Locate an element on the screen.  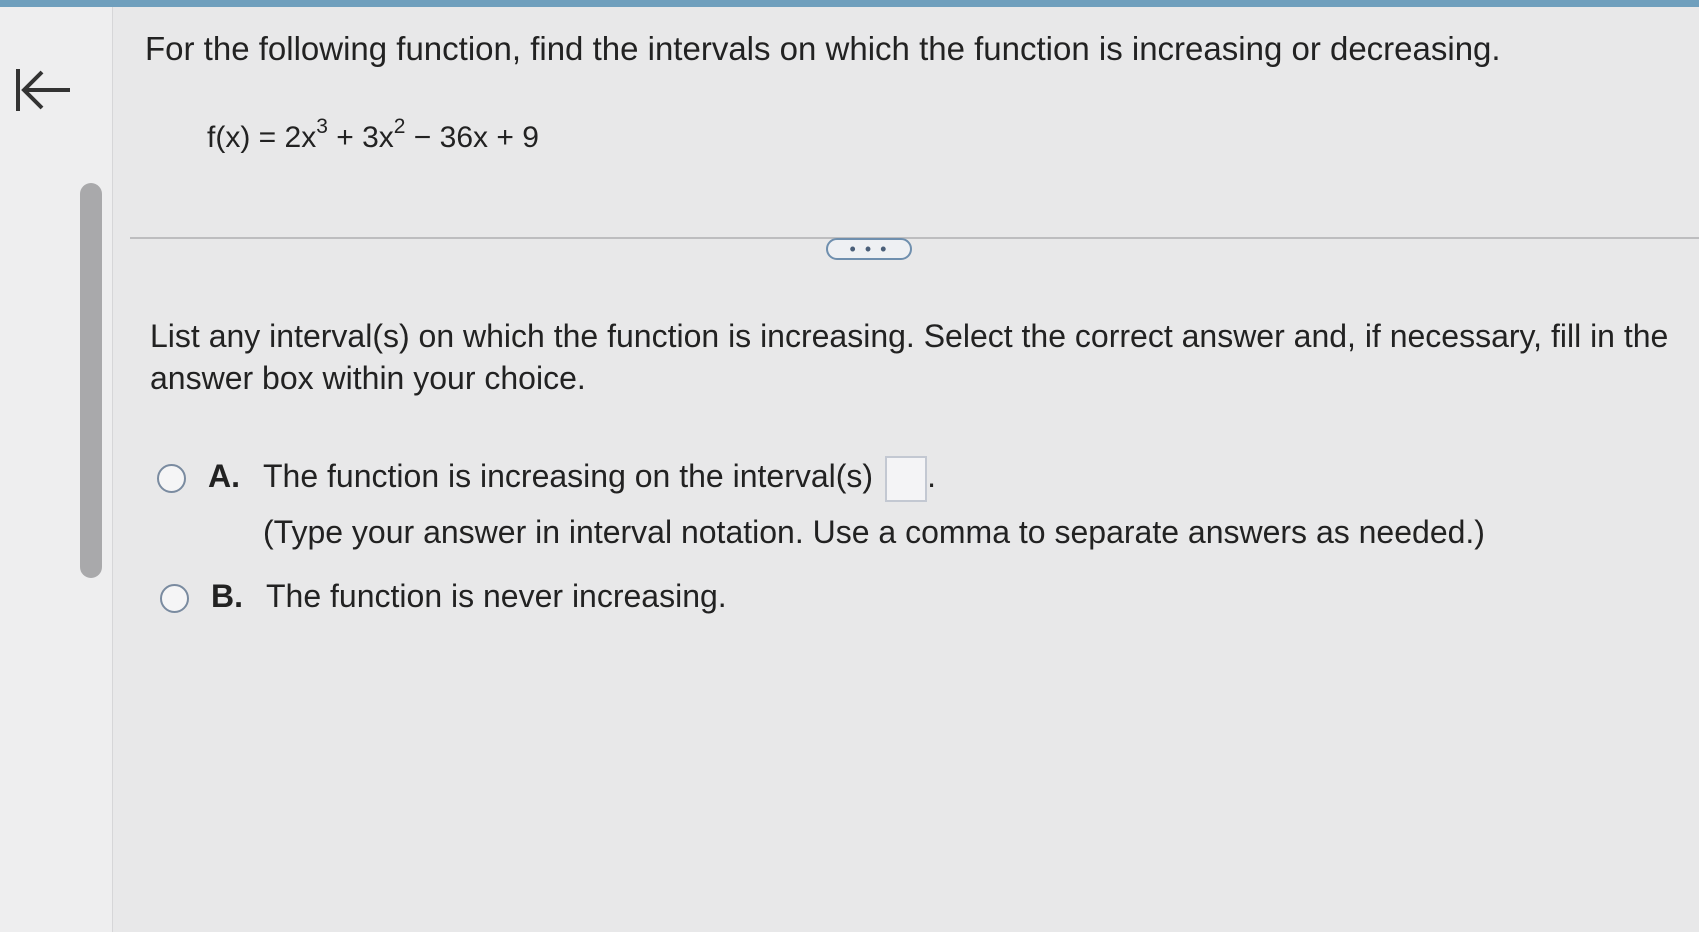
section-divider is located at coordinates (914, 238).